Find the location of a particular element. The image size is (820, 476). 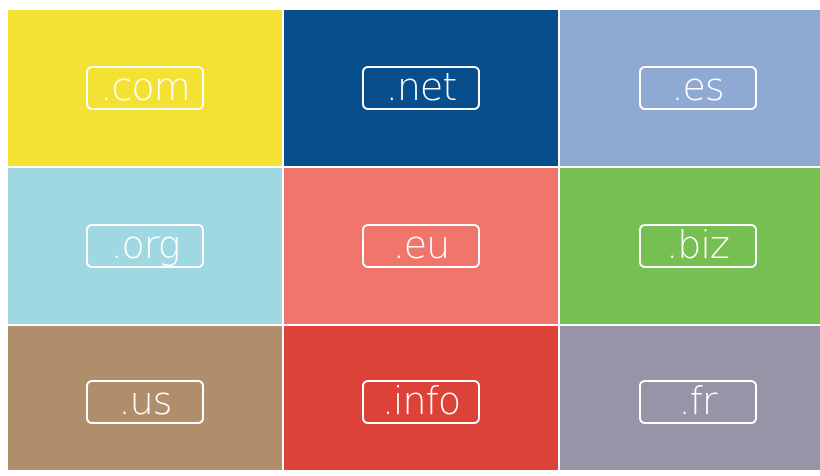

domain-label-net: .net is located at coordinates (421, 87).